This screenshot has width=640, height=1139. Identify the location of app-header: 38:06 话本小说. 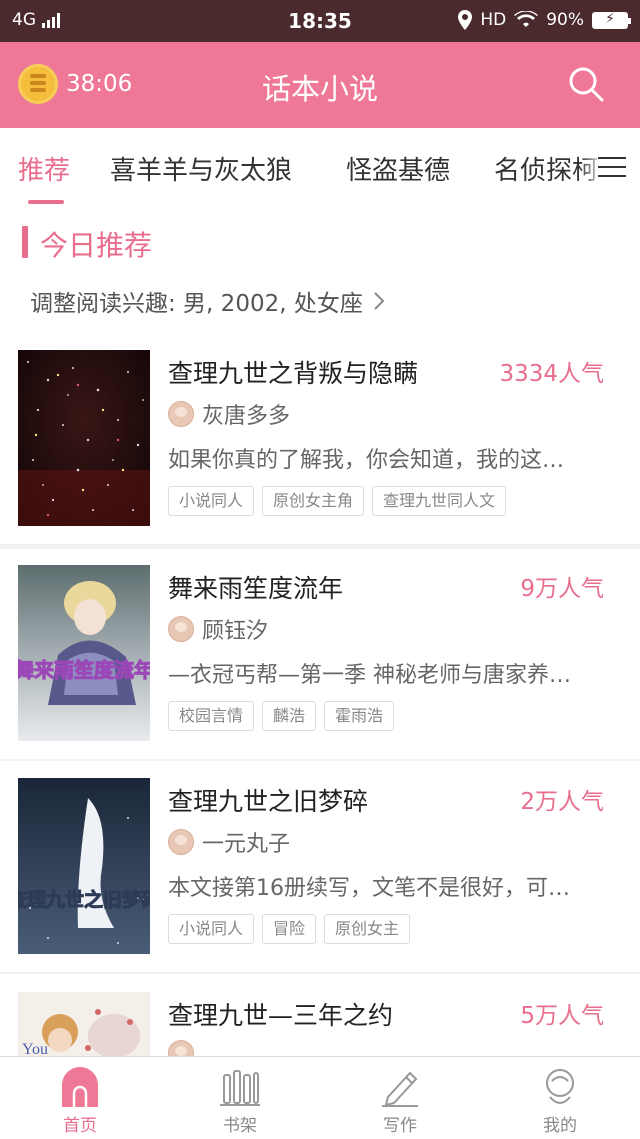
(320, 85).